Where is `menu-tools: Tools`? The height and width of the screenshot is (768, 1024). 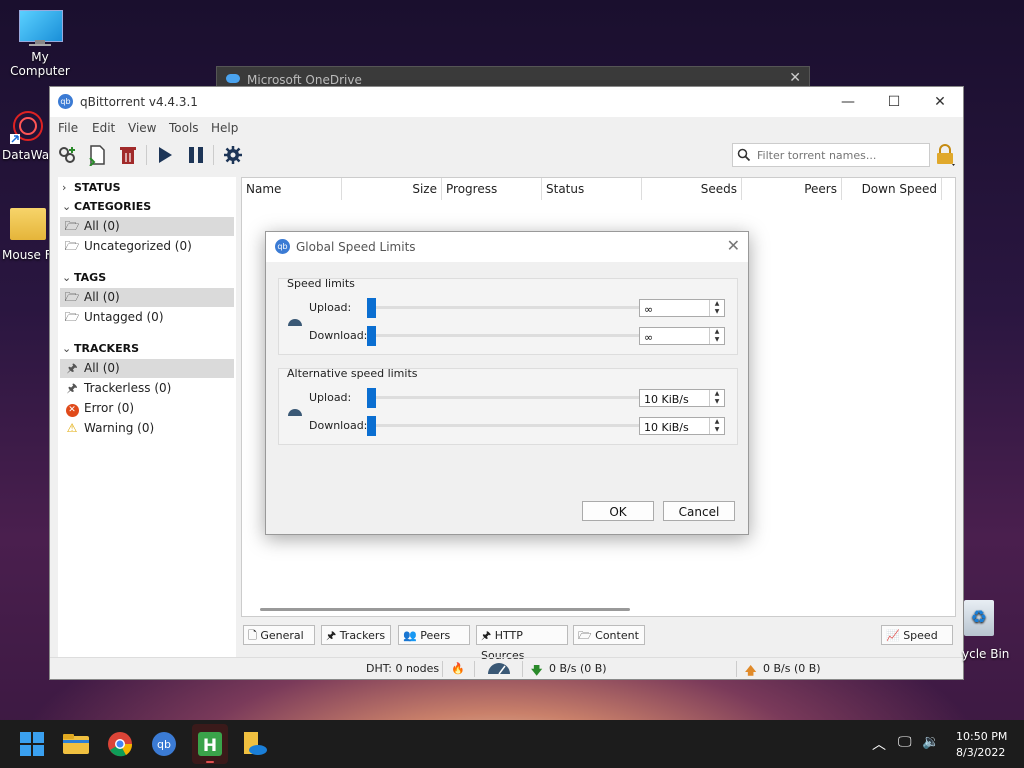
menu-tools: Tools is located at coordinates (184, 128).